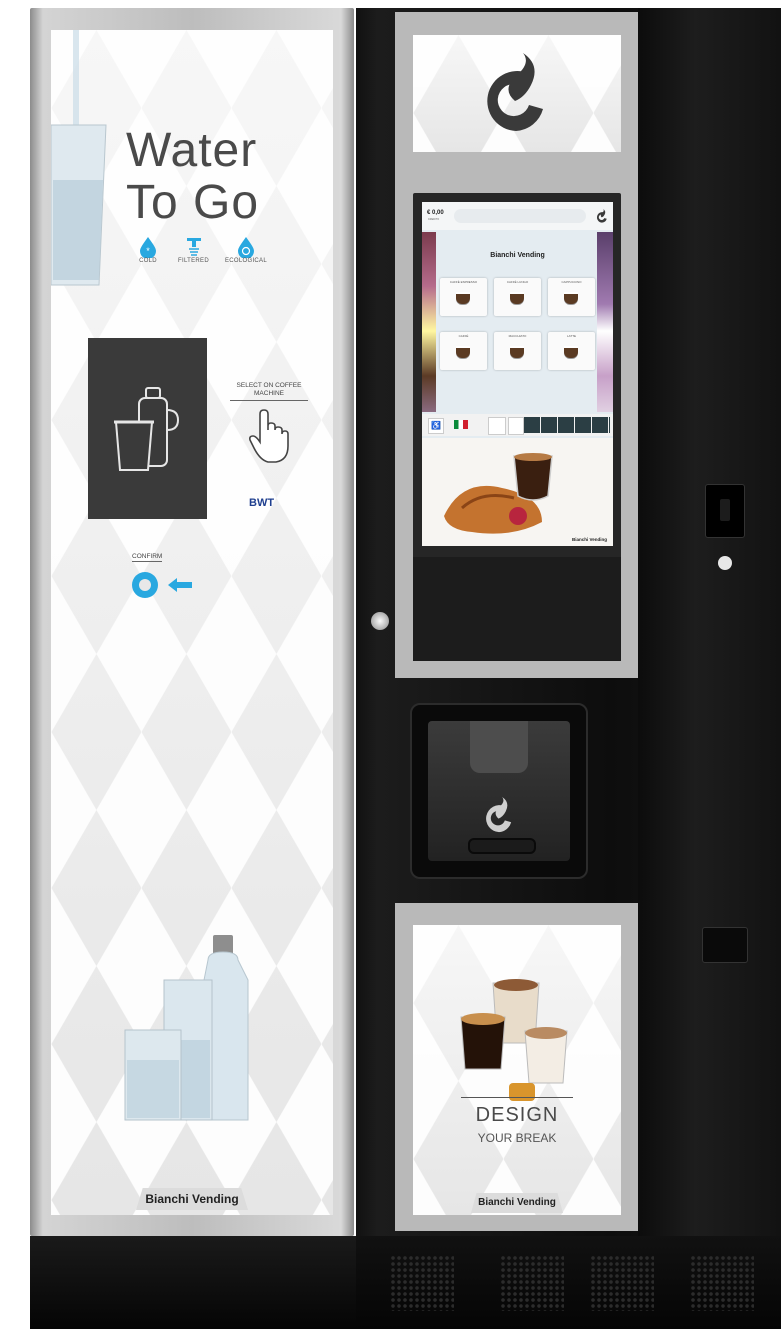 This screenshot has height=1329, width=781. What do you see at coordinates (193, 202) in the screenshot?
I see `water-title-line2: To Go` at bounding box center [193, 202].